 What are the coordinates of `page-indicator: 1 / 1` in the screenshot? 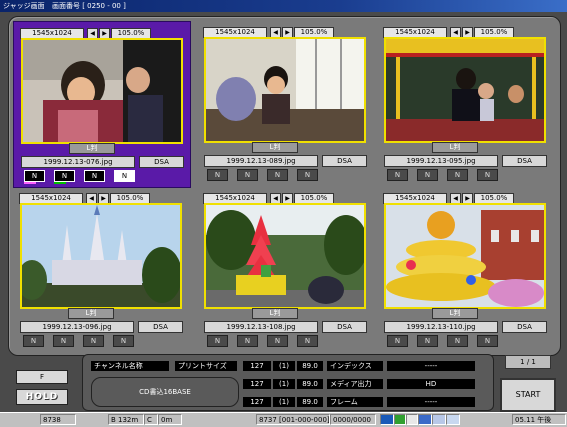 It's located at (528, 362).